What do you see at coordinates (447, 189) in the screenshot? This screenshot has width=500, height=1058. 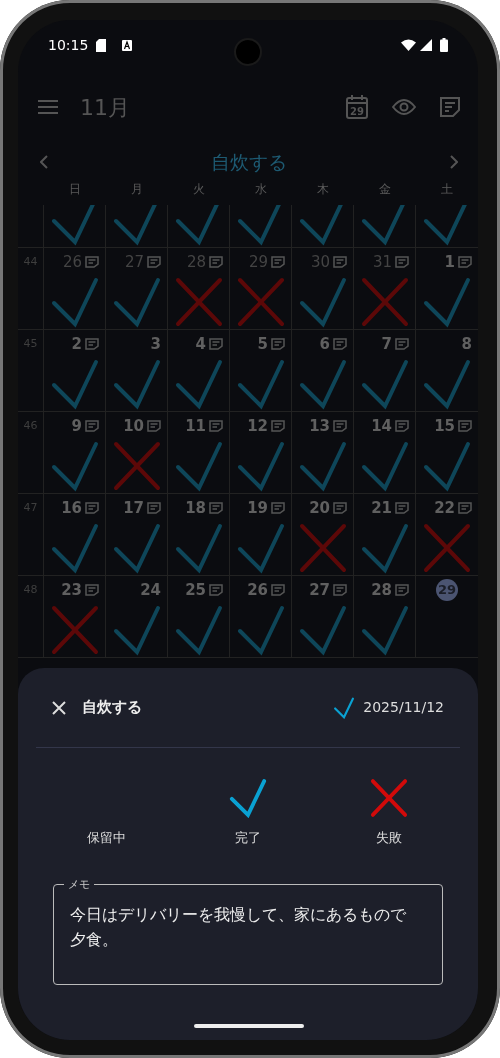 I see `weekday-label: 土` at bounding box center [447, 189].